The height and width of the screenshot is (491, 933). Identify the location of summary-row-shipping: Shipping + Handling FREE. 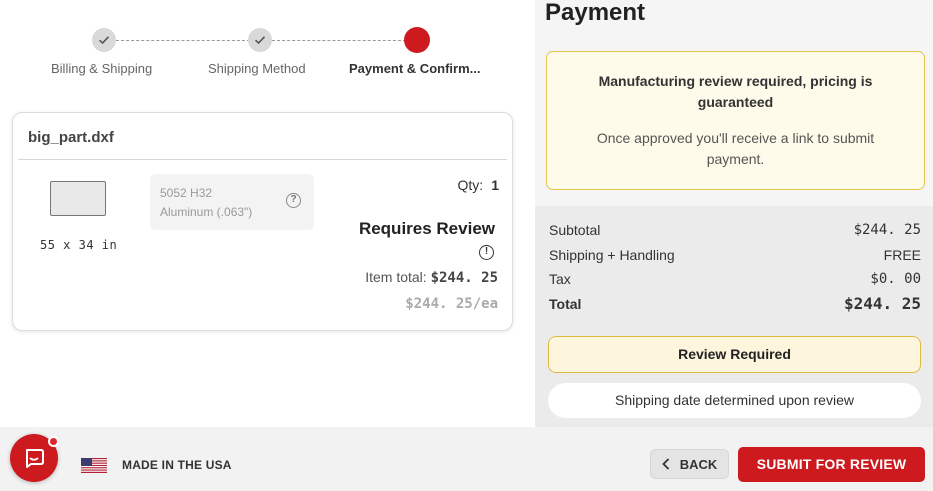
(735, 255).